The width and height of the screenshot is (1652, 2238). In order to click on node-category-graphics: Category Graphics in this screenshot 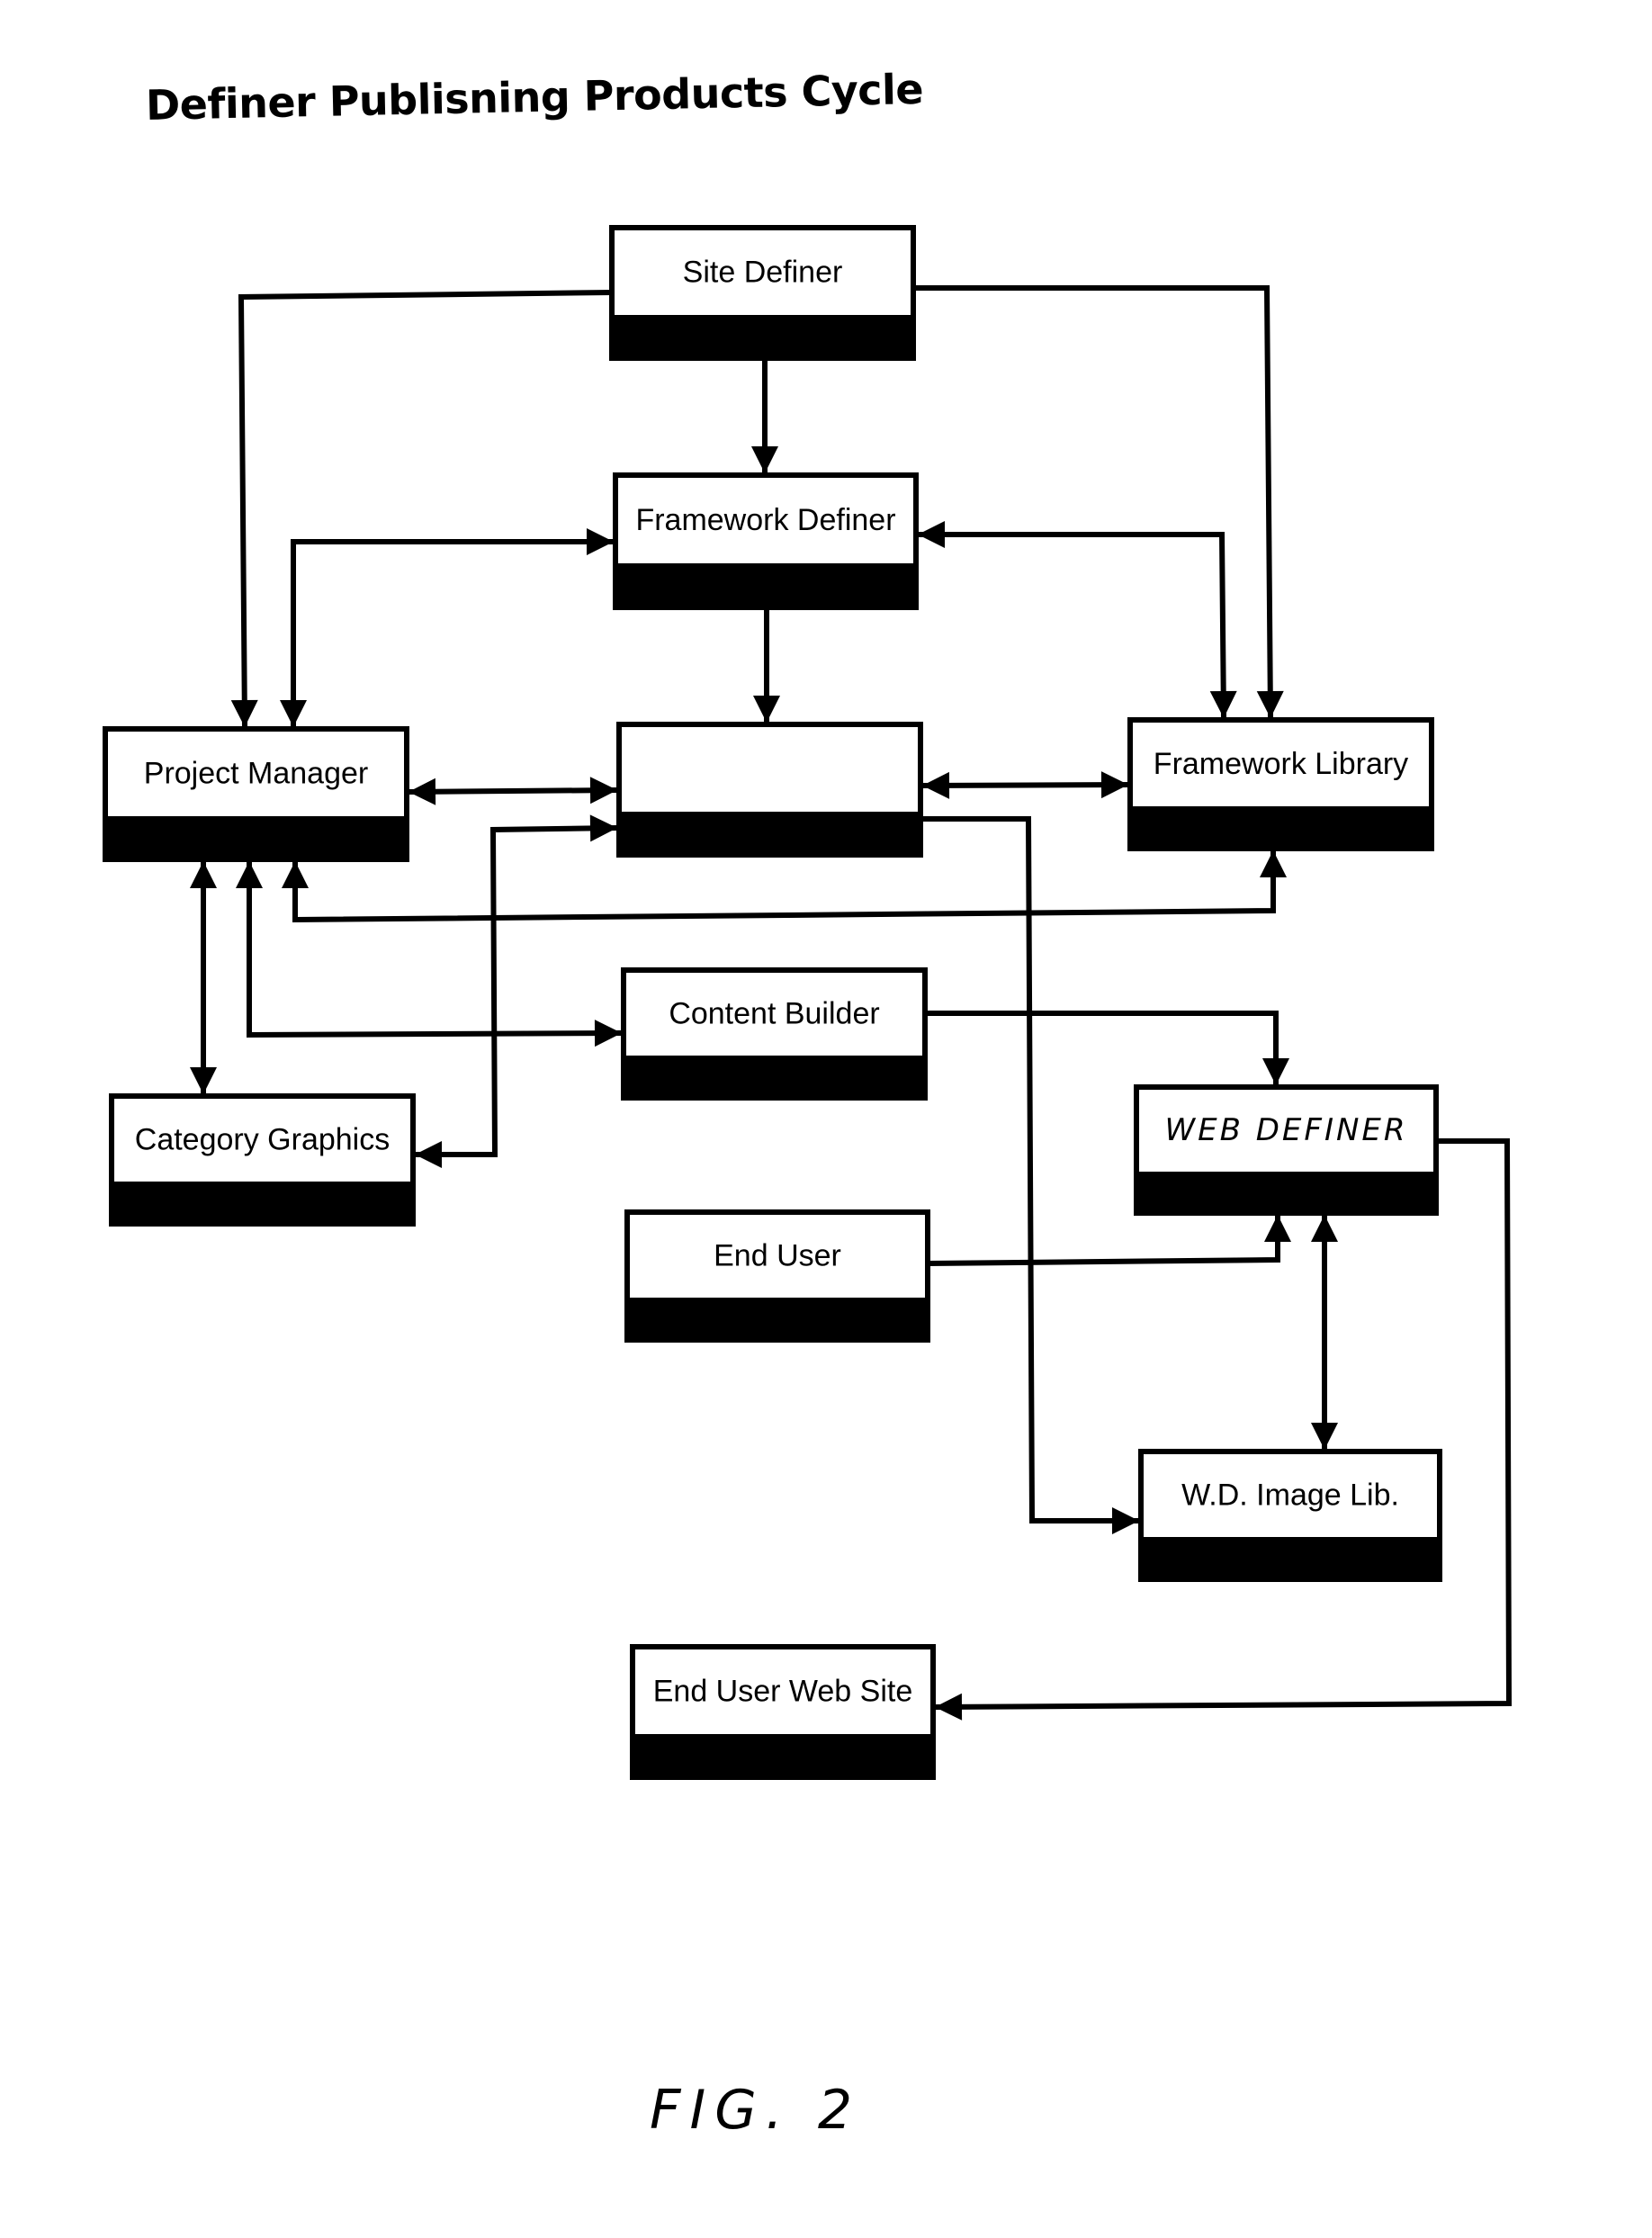, I will do `click(262, 1160)`.